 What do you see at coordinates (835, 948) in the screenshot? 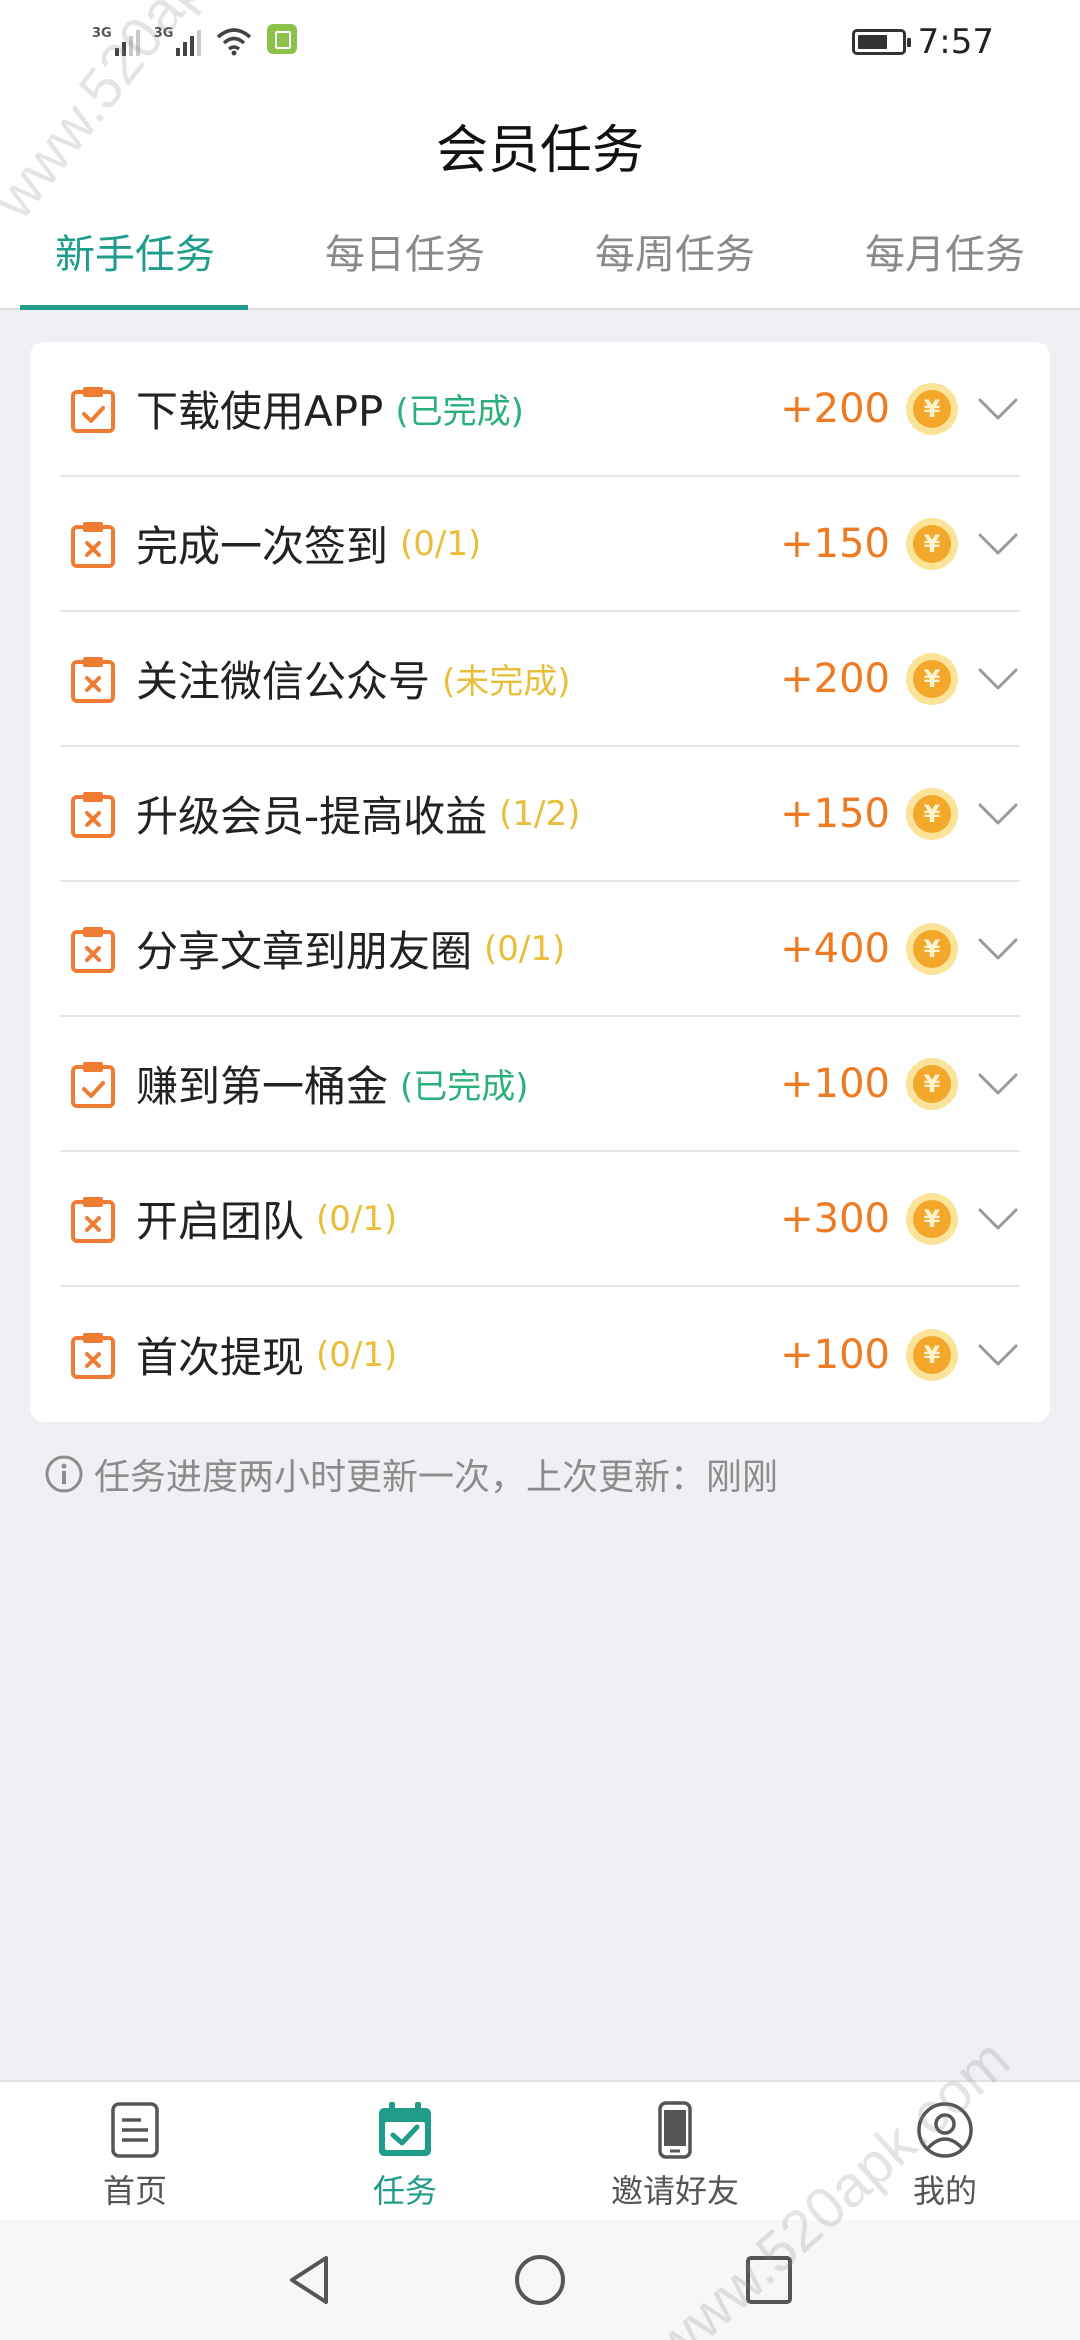
I see `task-reward: +400` at bounding box center [835, 948].